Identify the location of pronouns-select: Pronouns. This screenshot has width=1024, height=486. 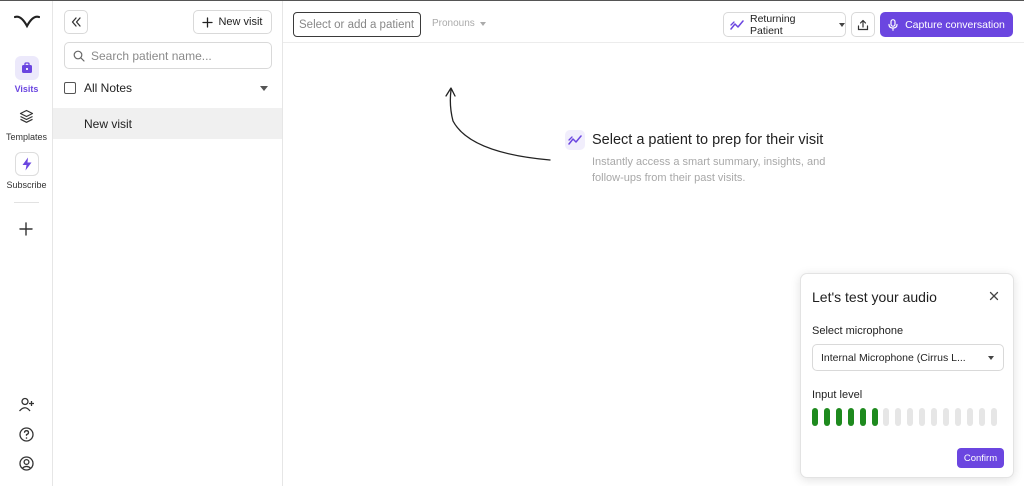
(459, 23).